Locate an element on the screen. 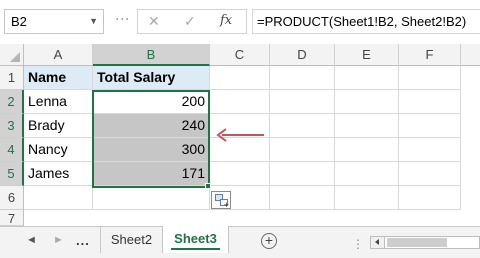 The image size is (480, 258). cell-a5: James is located at coordinates (58, 174).